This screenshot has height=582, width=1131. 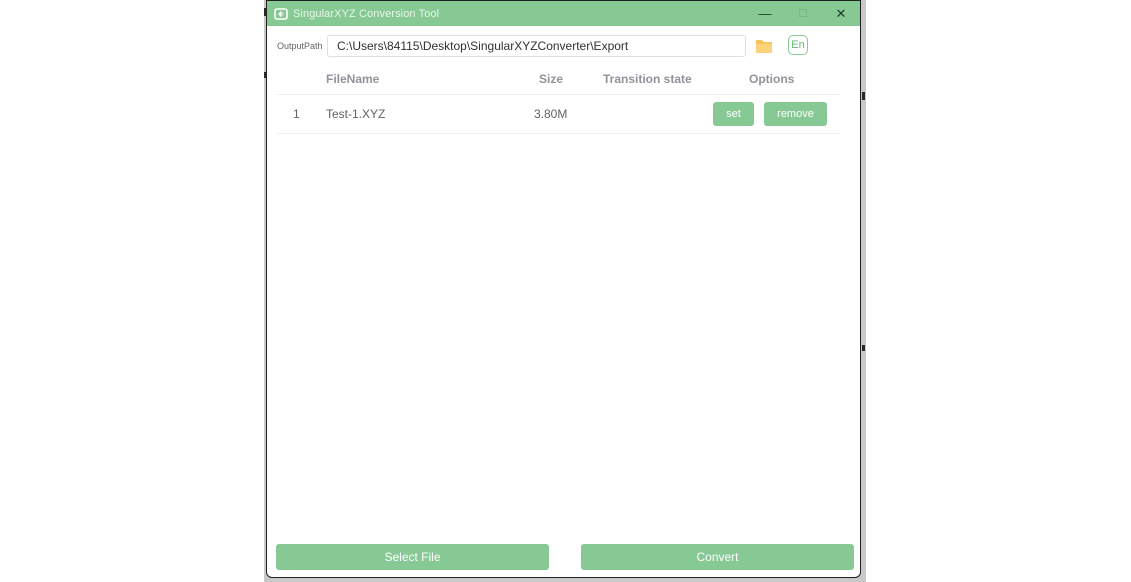 What do you see at coordinates (300, 46) in the screenshot?
I see `output-path-label: OutputPath` at bounding box center [300, 46].